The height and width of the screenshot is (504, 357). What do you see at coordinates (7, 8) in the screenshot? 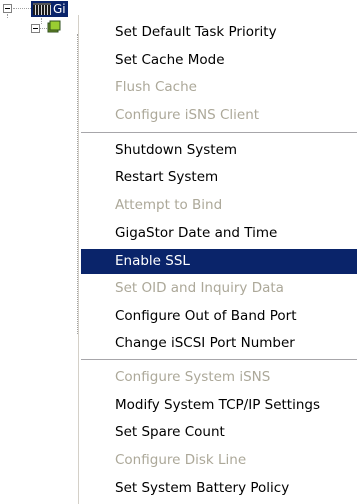
I see `collapse-toggle-root` at bounding box center [7, 8].